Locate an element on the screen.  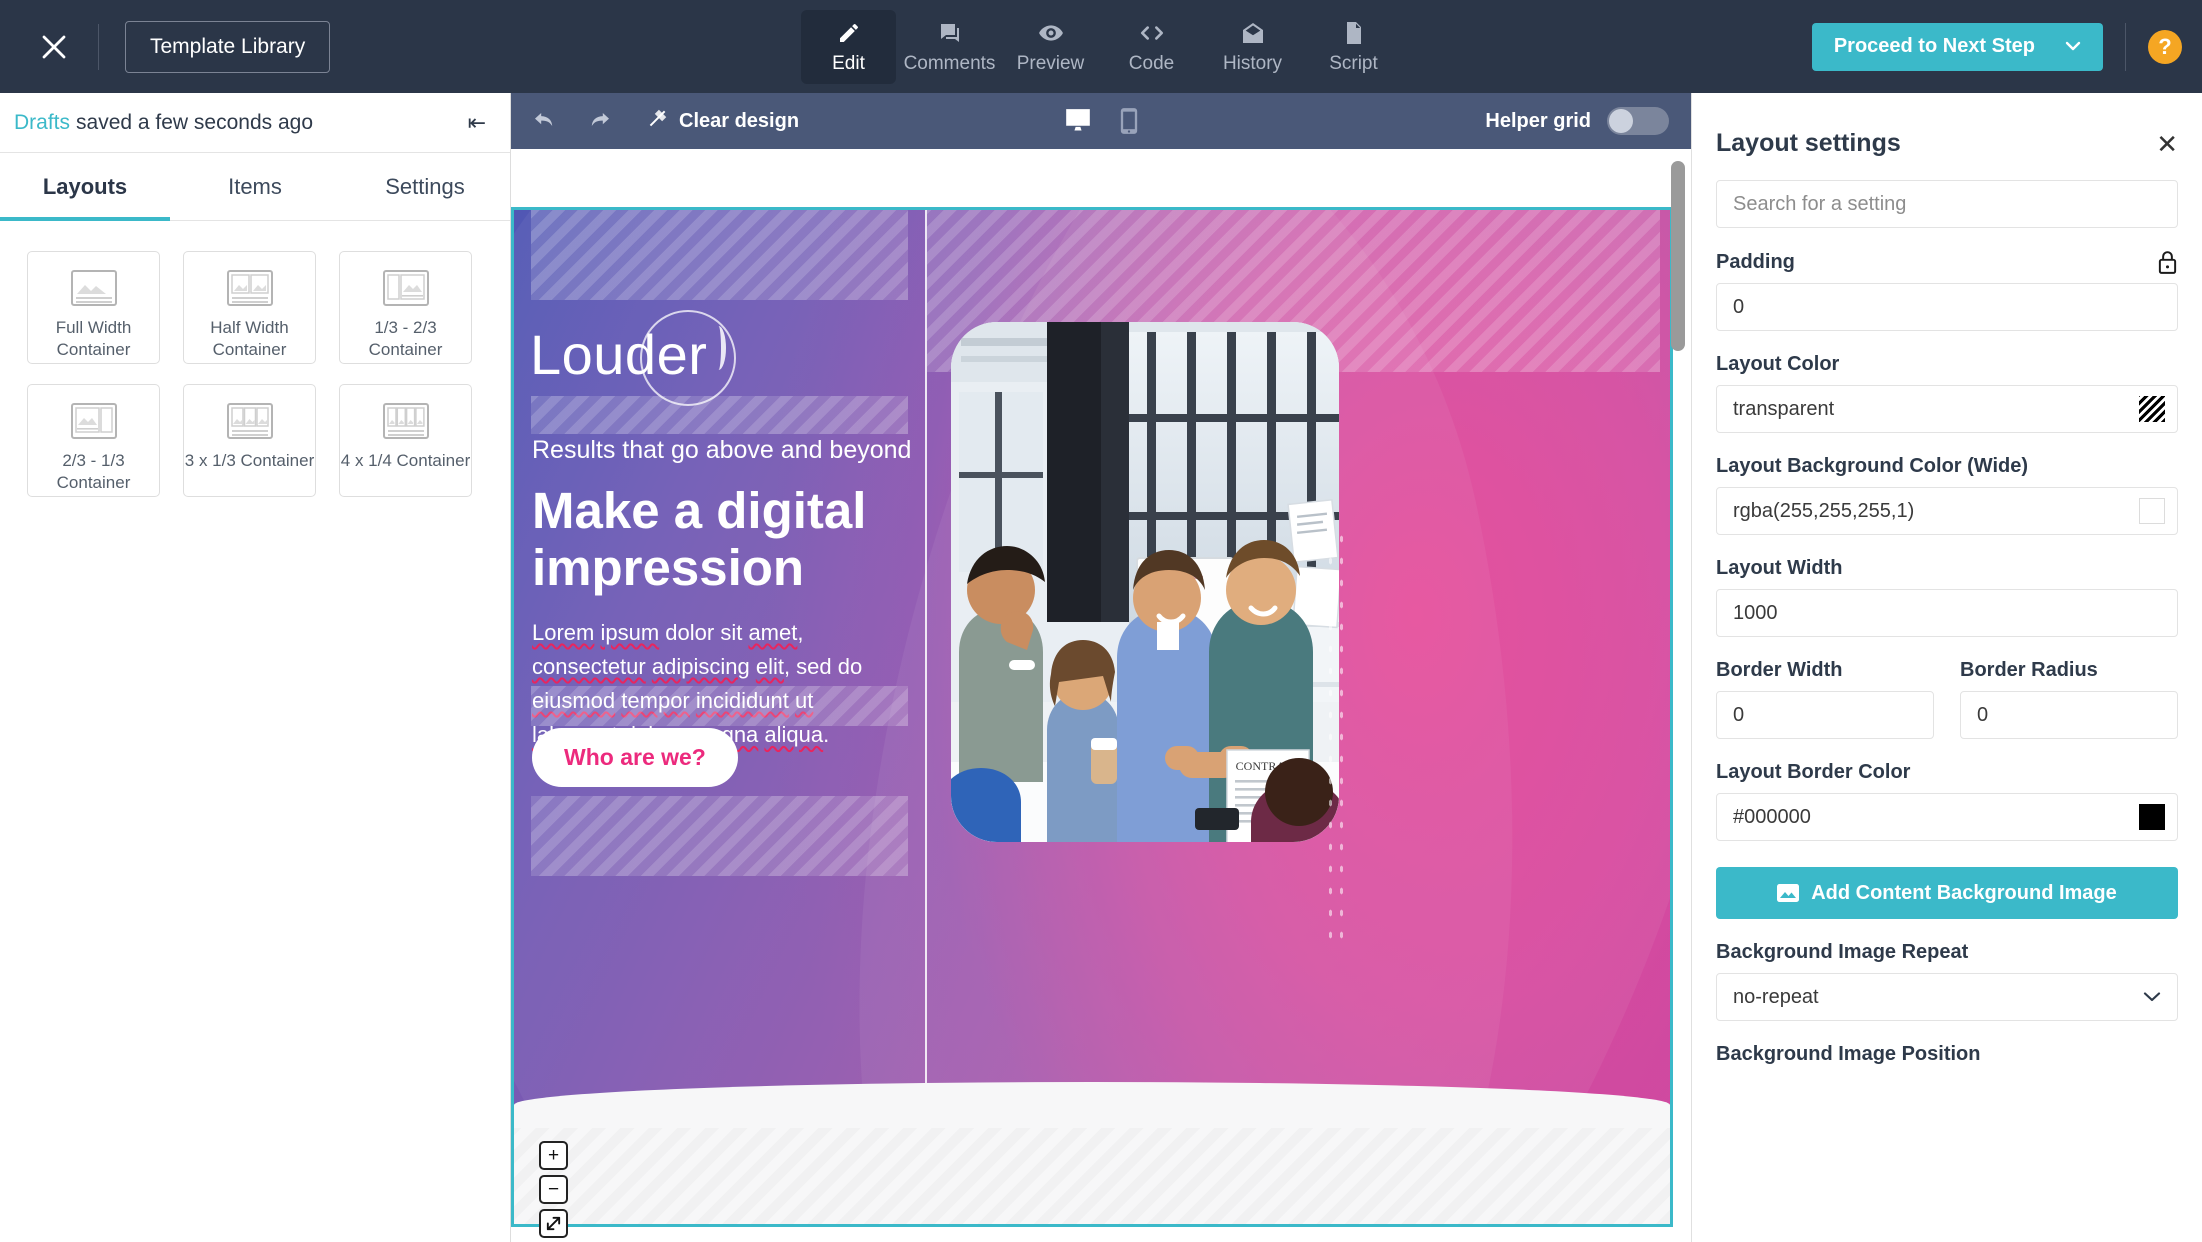
envelope-open-icon is located at coordinates (1253, 33).